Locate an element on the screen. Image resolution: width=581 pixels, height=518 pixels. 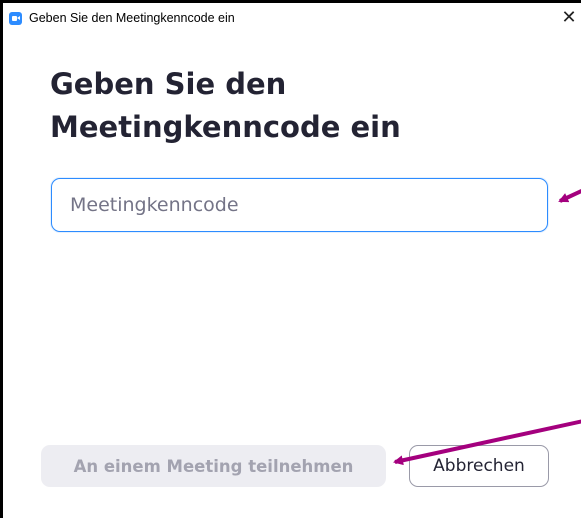
zoom-video-icon is located at coordinates (15, 18).